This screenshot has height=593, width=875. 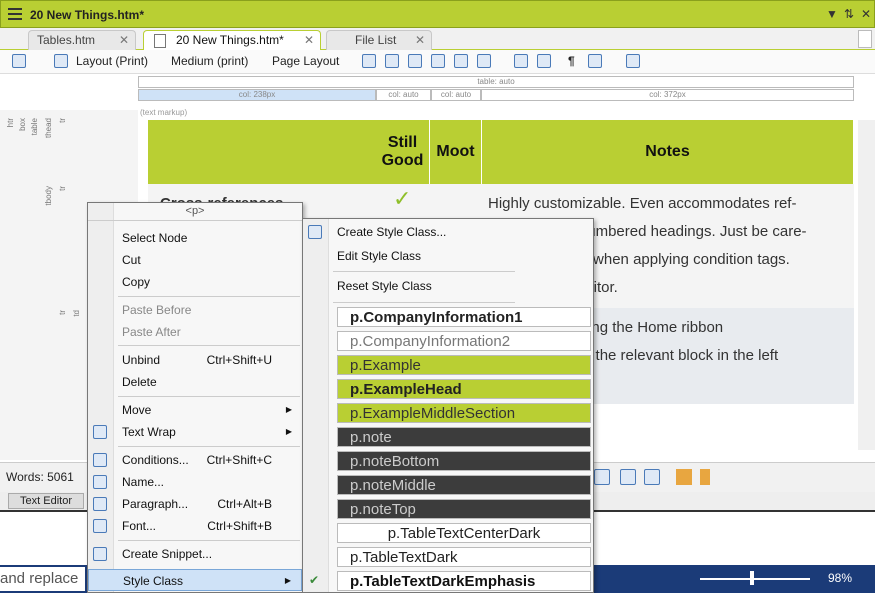 I want to click on shortcut: Ctrl+Shift+C, so click(x=239, y=460).